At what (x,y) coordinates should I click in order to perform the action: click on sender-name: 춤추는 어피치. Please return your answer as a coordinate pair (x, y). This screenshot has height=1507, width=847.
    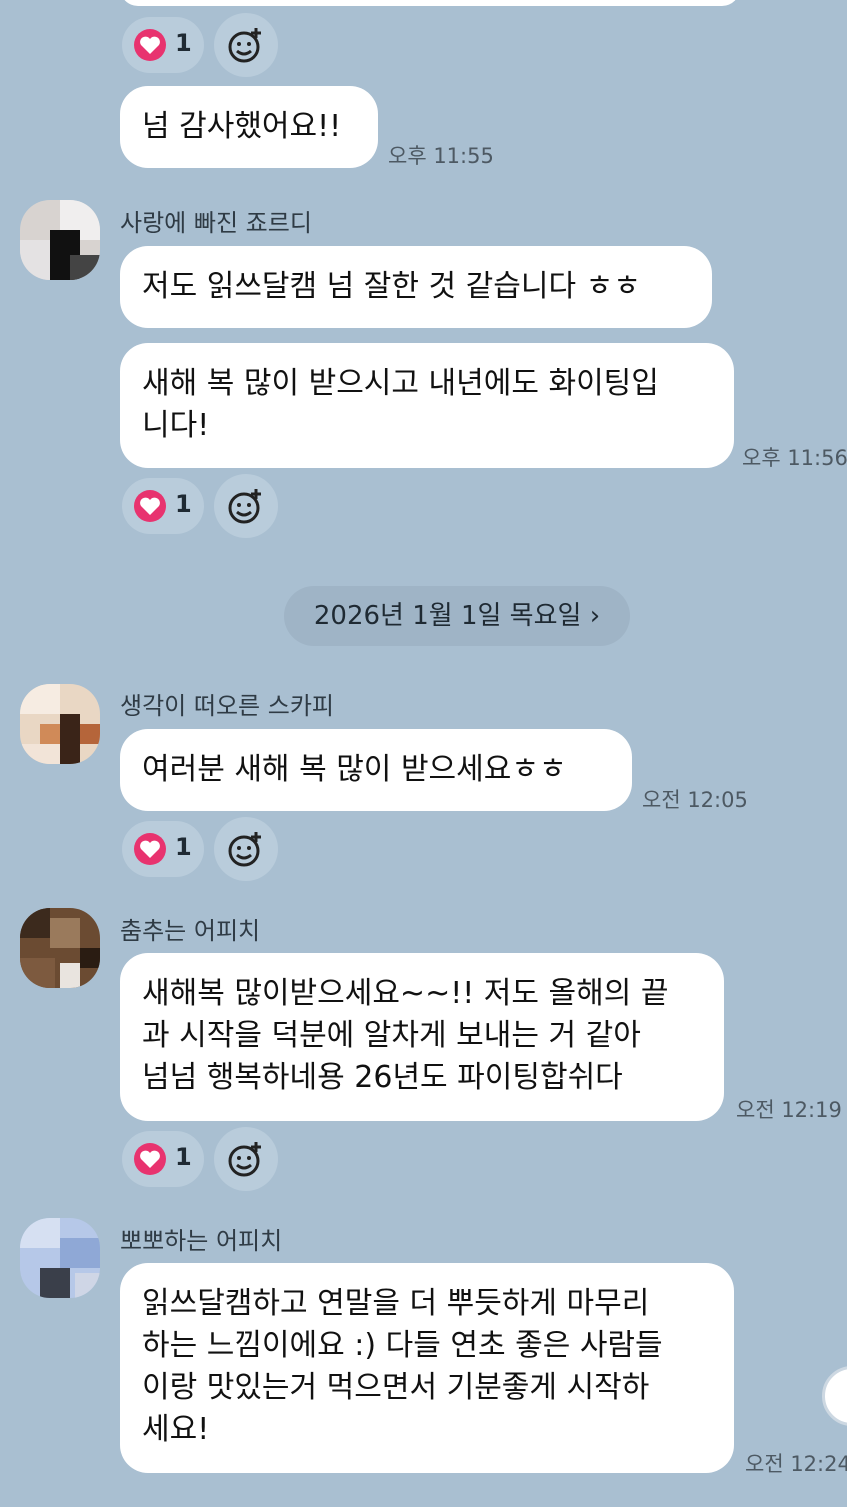
    Looking at the image, I should click on (190, 931).